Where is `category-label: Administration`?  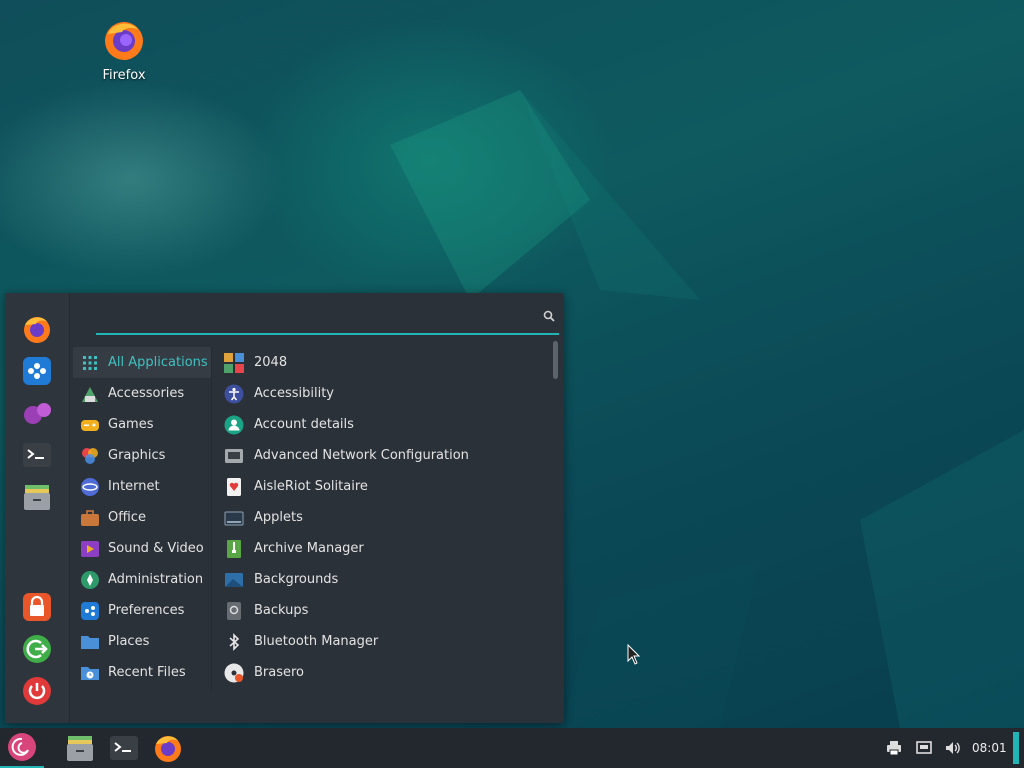
category-label: Administration is located at coordinates (156, 579).